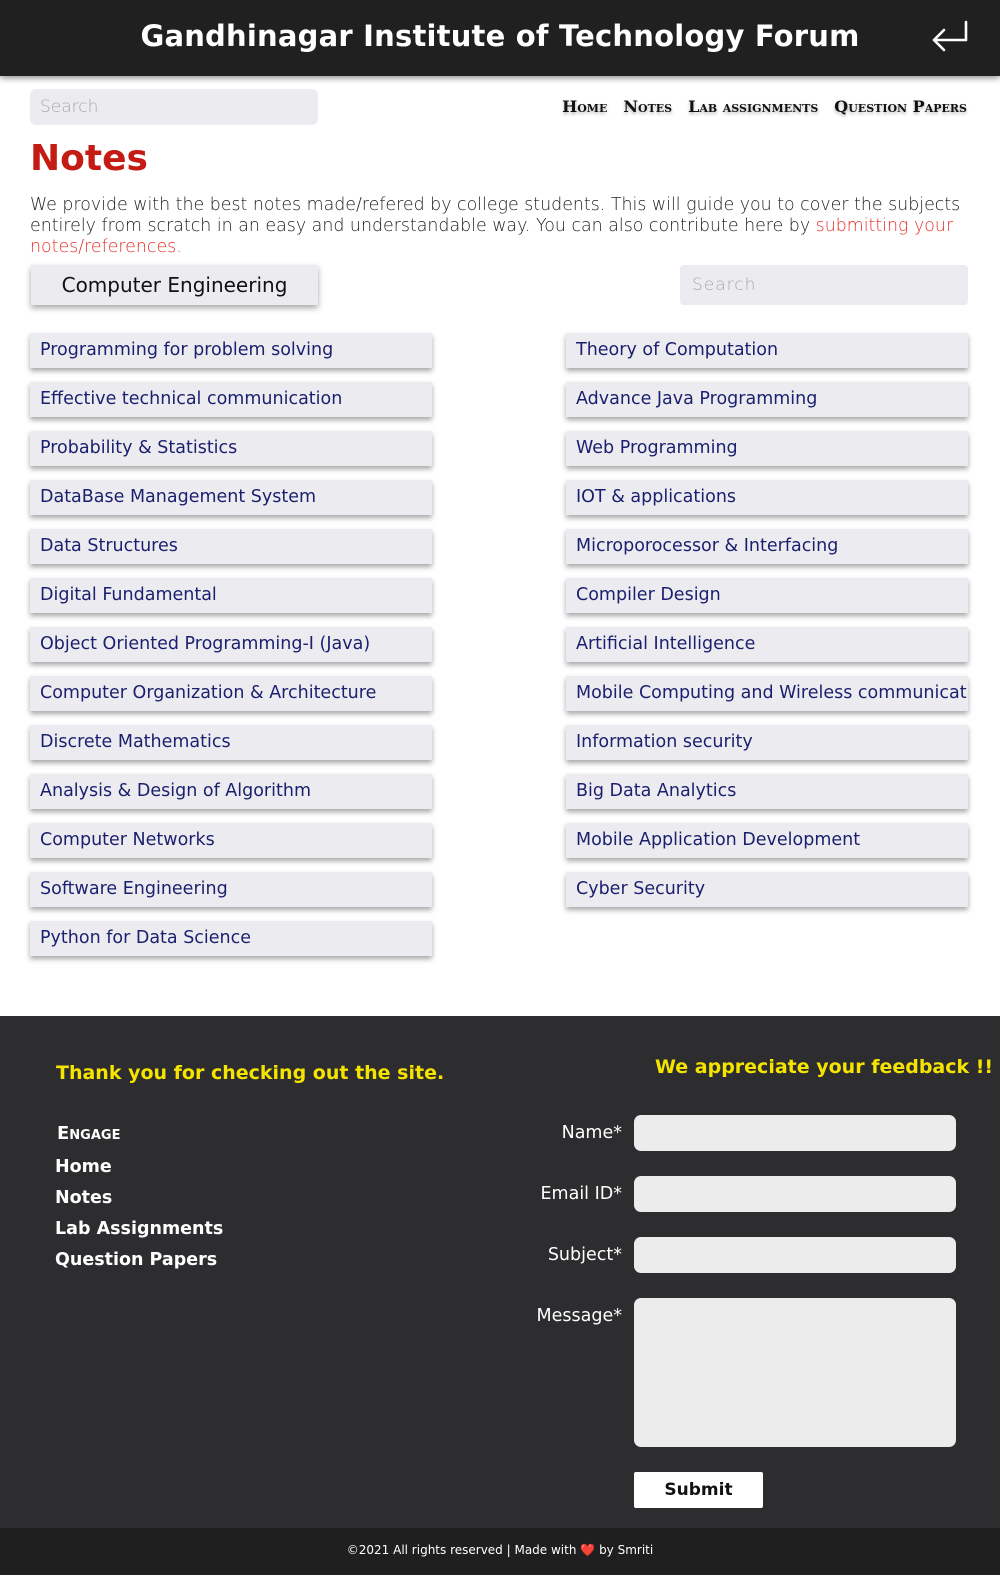  What do you see at coordinates (231, 497) in the screenshot?
I see `subject-item: DataBase Management System` at bounding box center [231, 497].